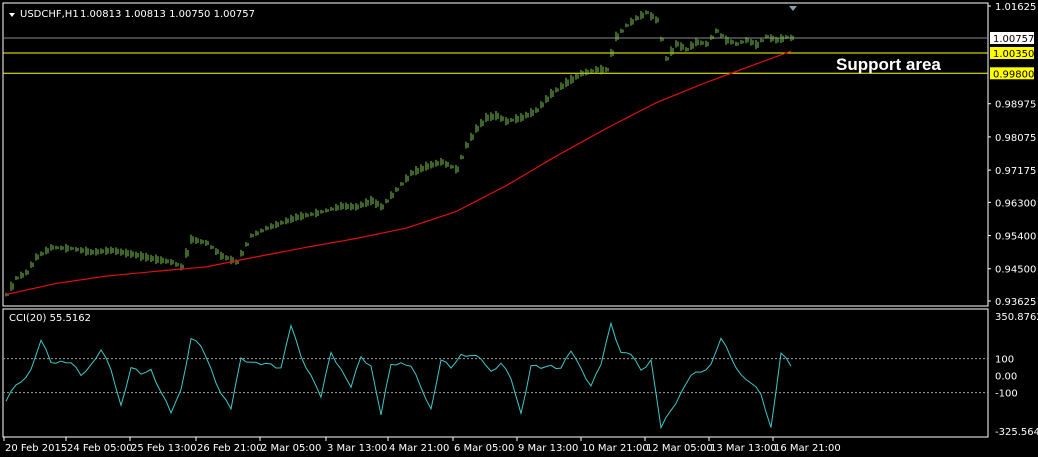 This screenshot has height=457, width=1038. I want to click on support-tag-upper: 1.00350, so click(1013, 54).